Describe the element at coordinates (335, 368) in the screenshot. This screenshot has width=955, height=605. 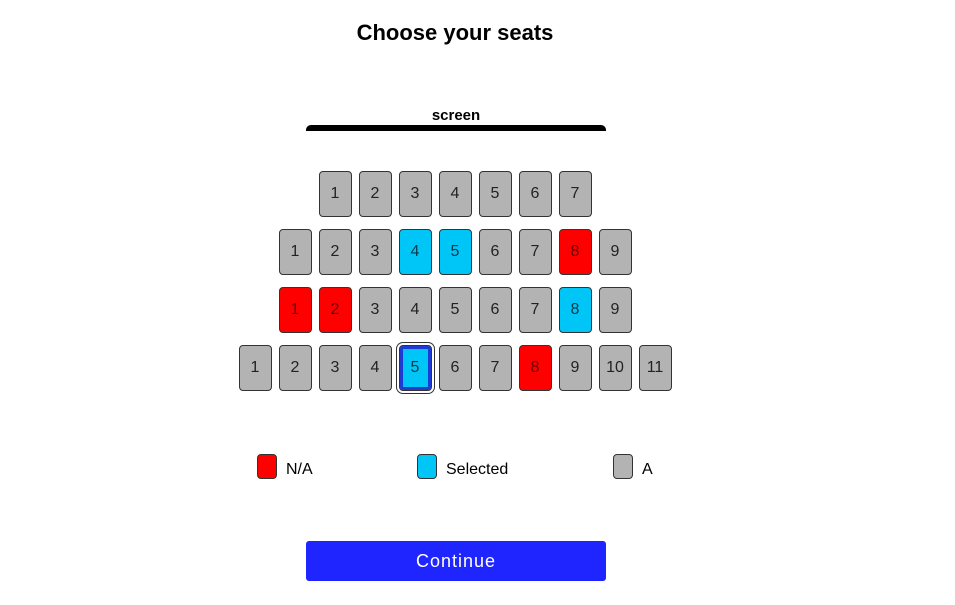
I see `seat-r4-3: 3` at that location.